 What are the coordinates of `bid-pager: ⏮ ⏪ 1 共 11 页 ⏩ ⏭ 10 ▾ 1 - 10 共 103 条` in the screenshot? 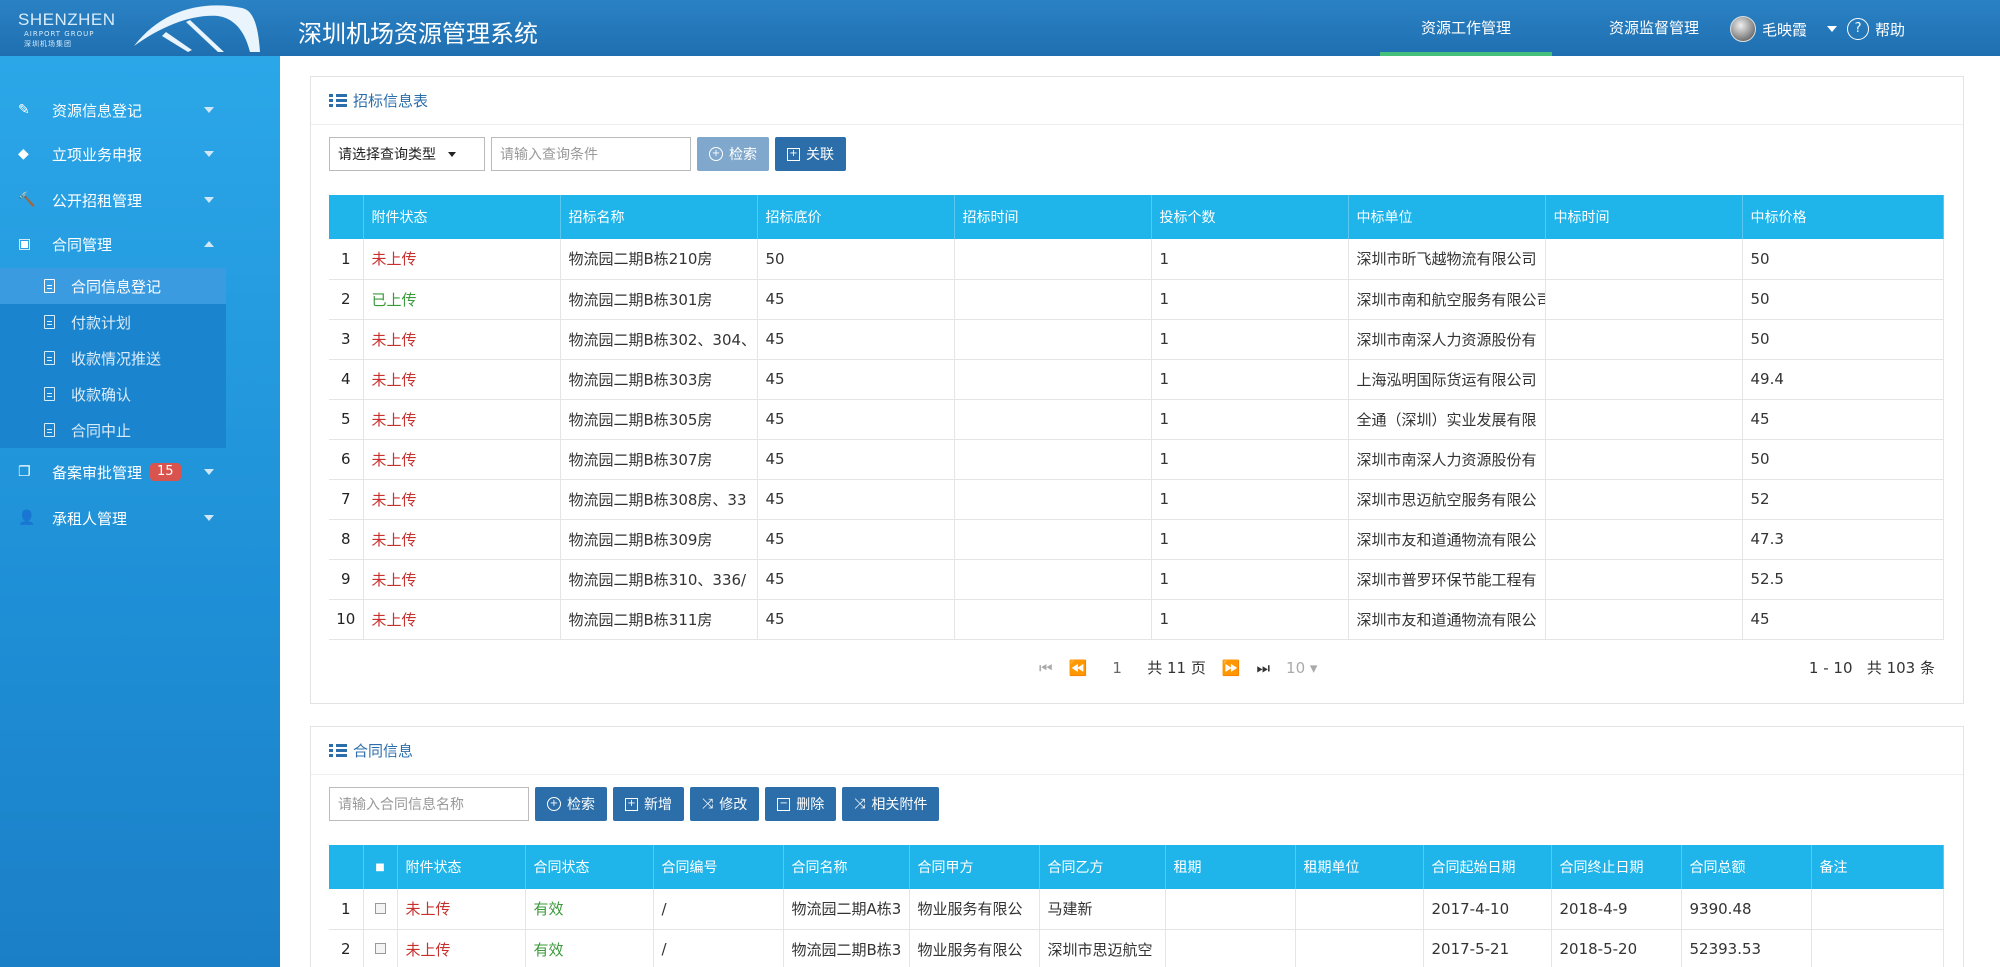 It's located at (1135, 667).